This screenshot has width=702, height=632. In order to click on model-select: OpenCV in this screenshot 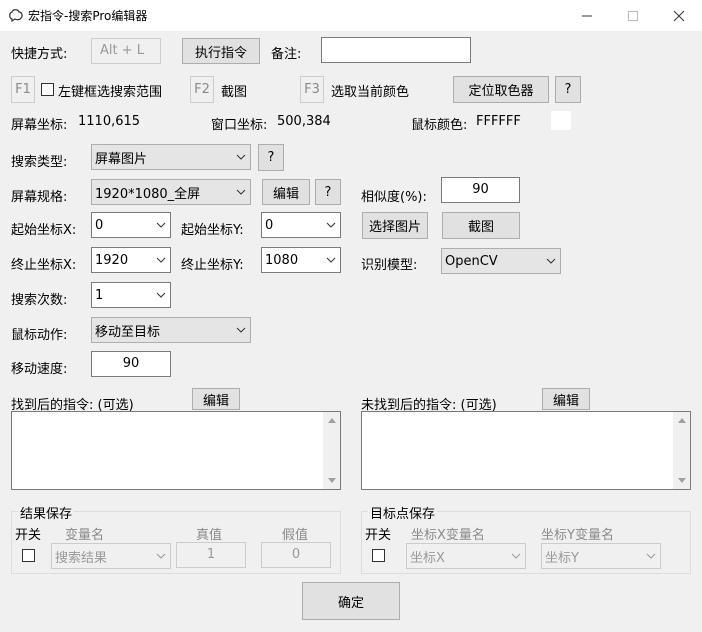, I will do `click(501, 261)`.